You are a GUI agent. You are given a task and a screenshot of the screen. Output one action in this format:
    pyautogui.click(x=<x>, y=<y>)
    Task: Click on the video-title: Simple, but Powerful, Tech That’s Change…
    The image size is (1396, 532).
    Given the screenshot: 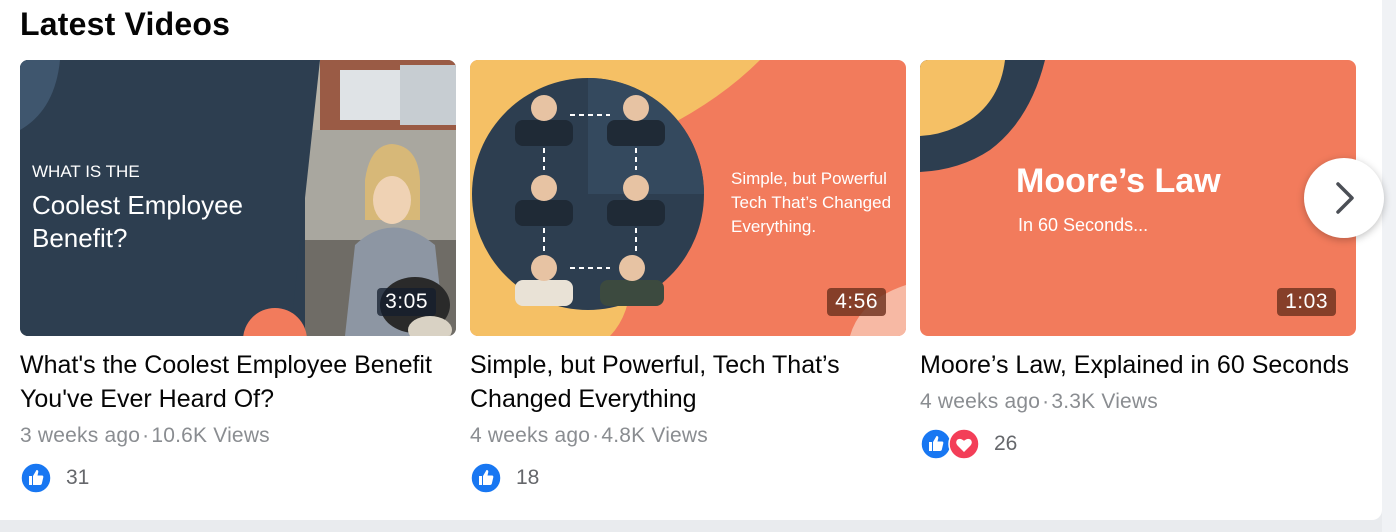 What is the action you would take?
    pyautogui.click(x=688, y=382)
    